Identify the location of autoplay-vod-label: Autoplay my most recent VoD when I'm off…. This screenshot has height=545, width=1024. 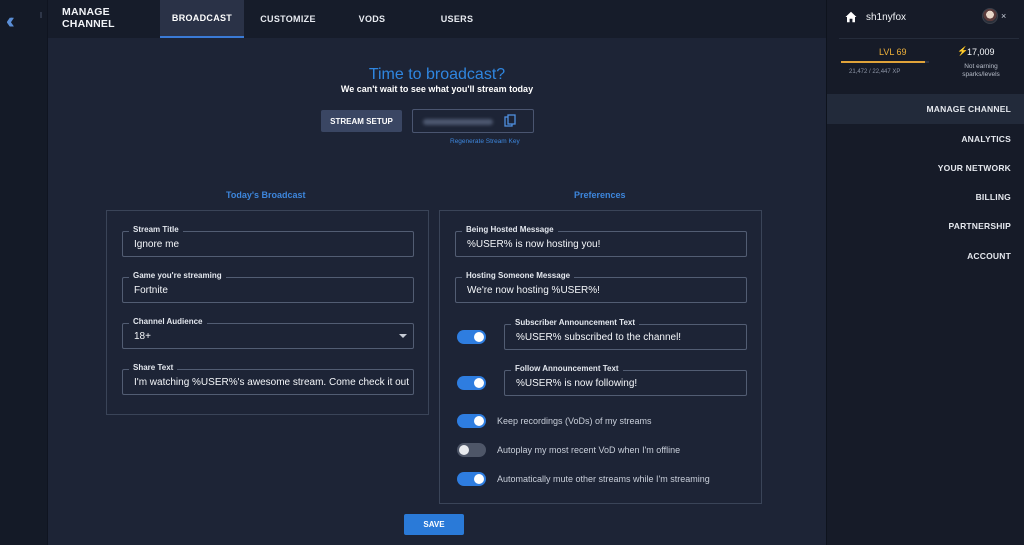
(589, 450).